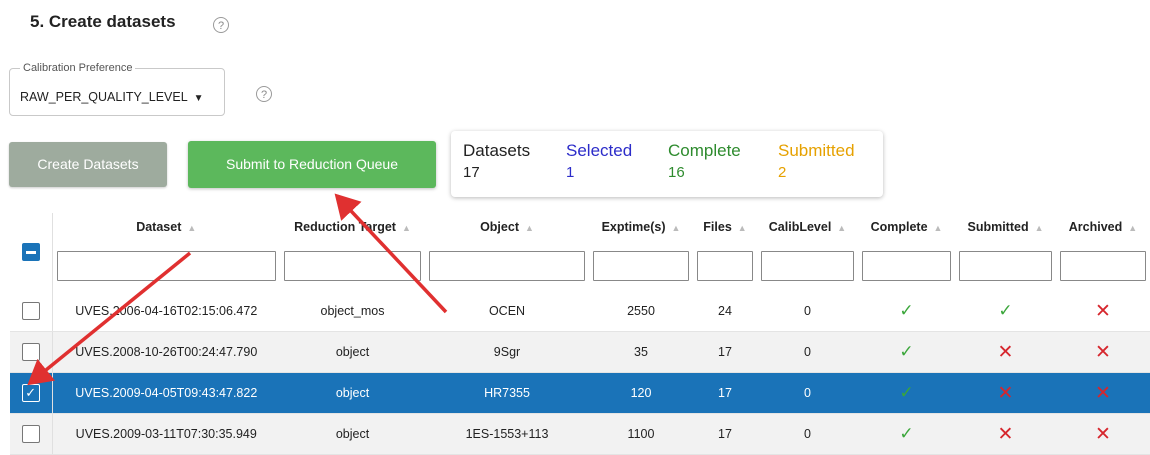  I want to click on column-header-label: Exptime(s), so click(633, 227).